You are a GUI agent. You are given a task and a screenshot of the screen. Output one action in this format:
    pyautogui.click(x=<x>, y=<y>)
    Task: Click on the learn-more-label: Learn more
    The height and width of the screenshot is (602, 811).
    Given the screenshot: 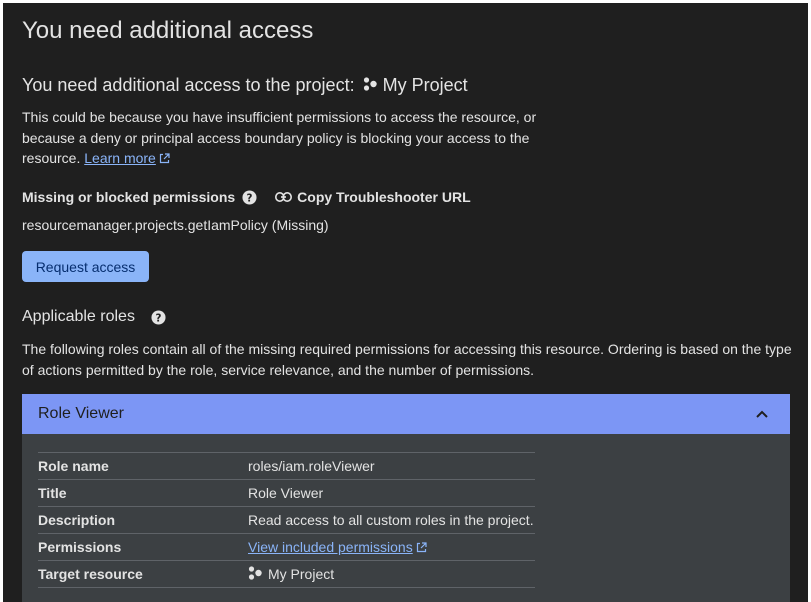 What is the action you would take?
    pyautogui.click(x=120, y=158)
    